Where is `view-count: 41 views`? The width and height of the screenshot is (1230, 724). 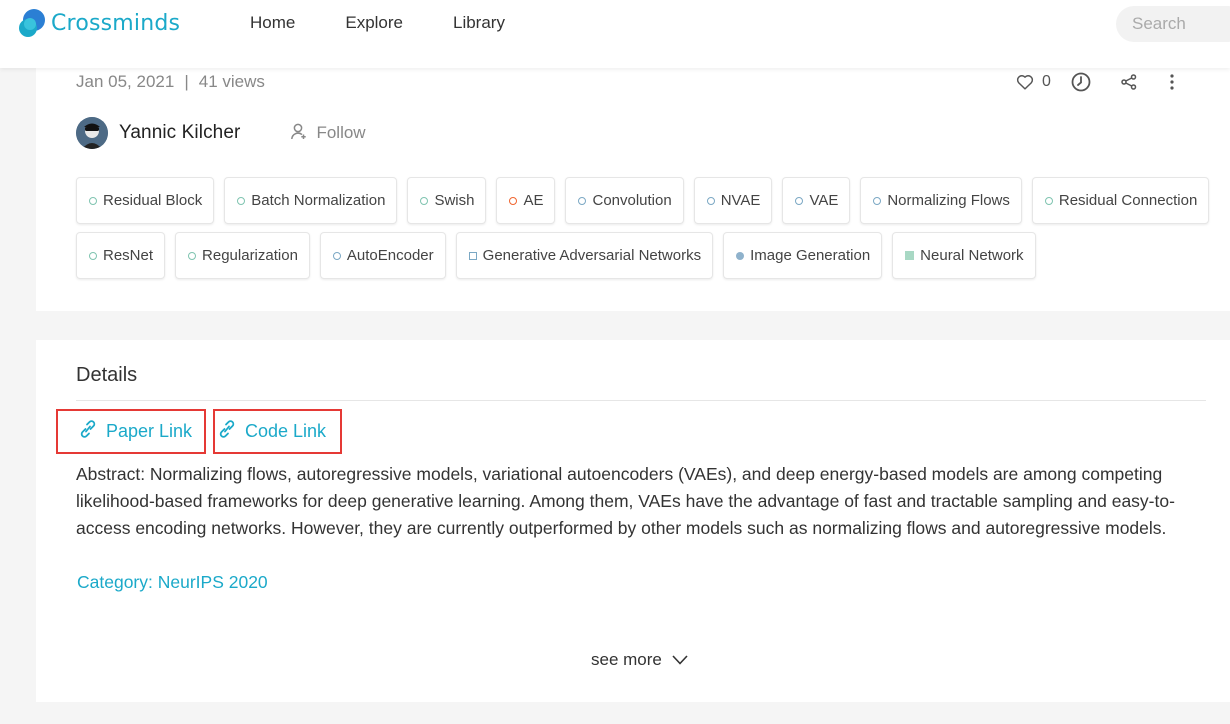 view-count: 41 views is located at coordinates (231, 81).